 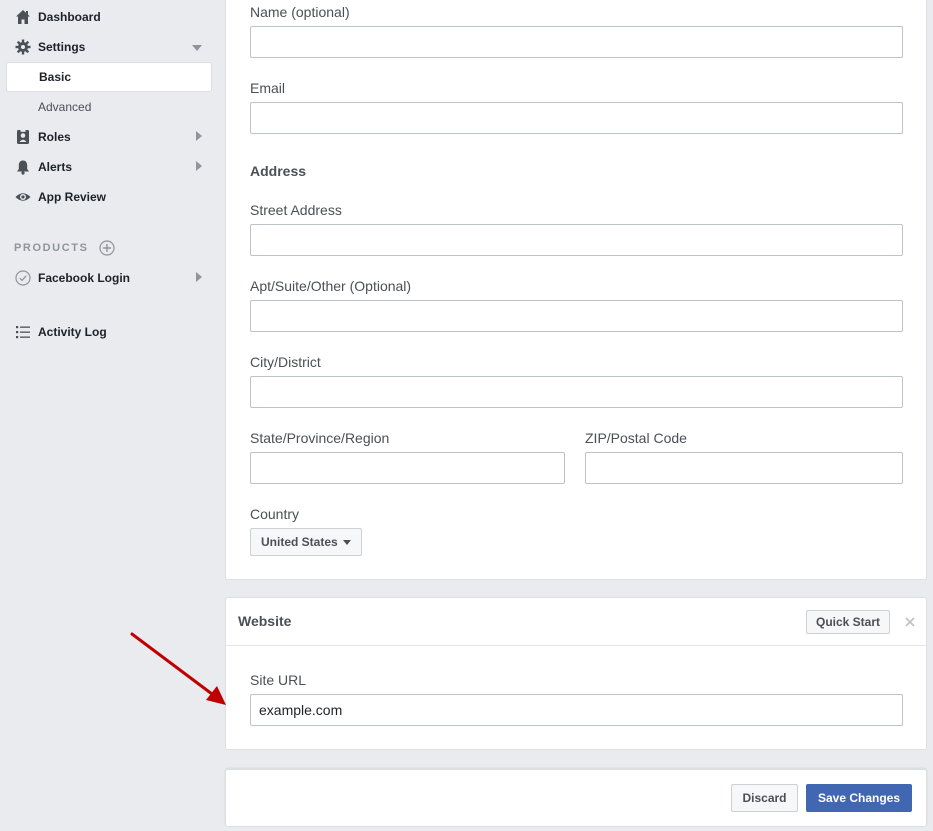 I want to click on street-address-label: Street Address, so click(x=296, y=210).